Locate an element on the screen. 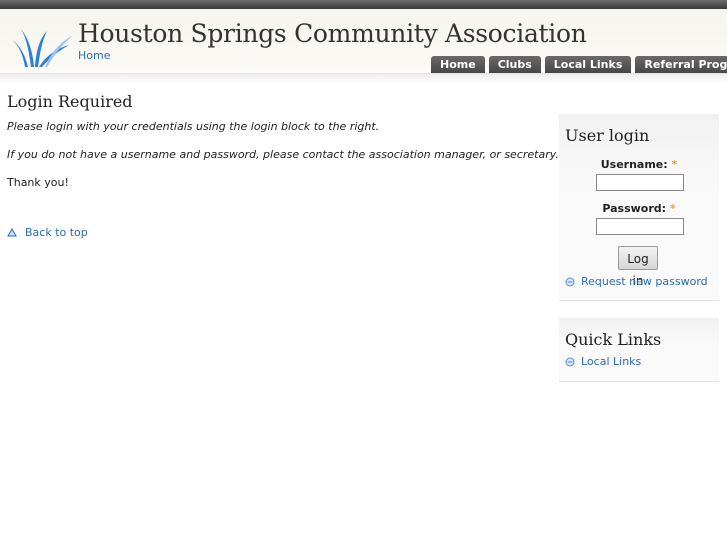  page-title: Login Required is located at coordinates (70, 101).